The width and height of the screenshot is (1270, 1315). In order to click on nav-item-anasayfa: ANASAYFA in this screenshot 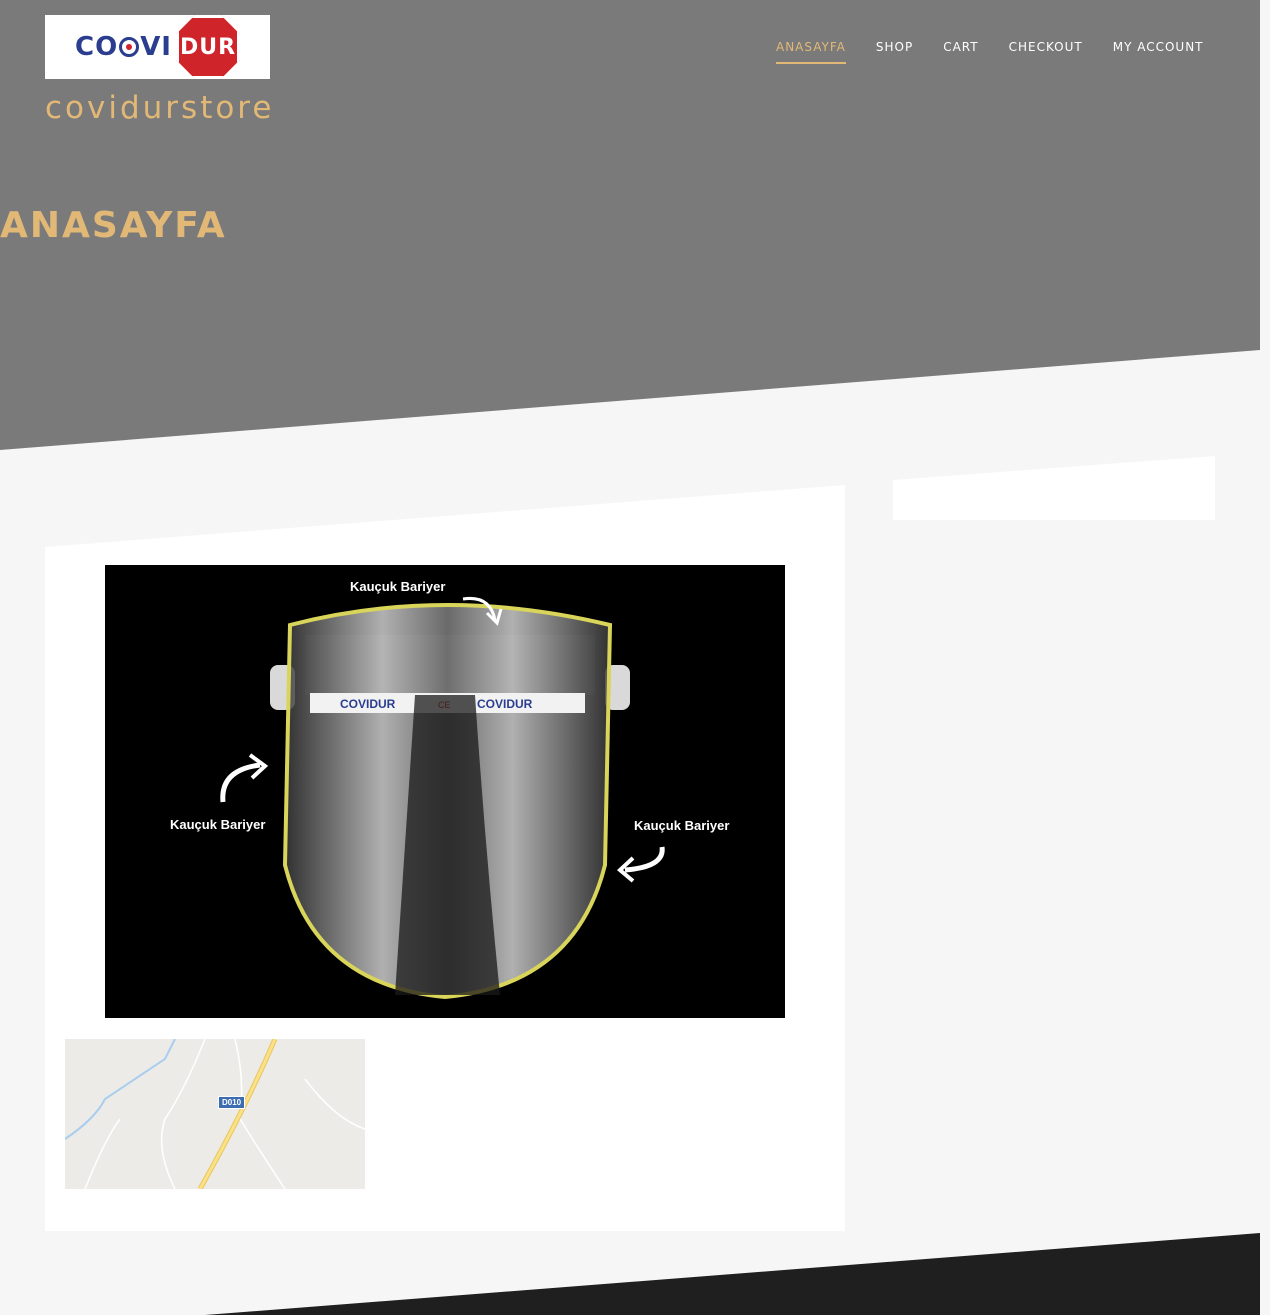, I will do `click(811, 52)`.